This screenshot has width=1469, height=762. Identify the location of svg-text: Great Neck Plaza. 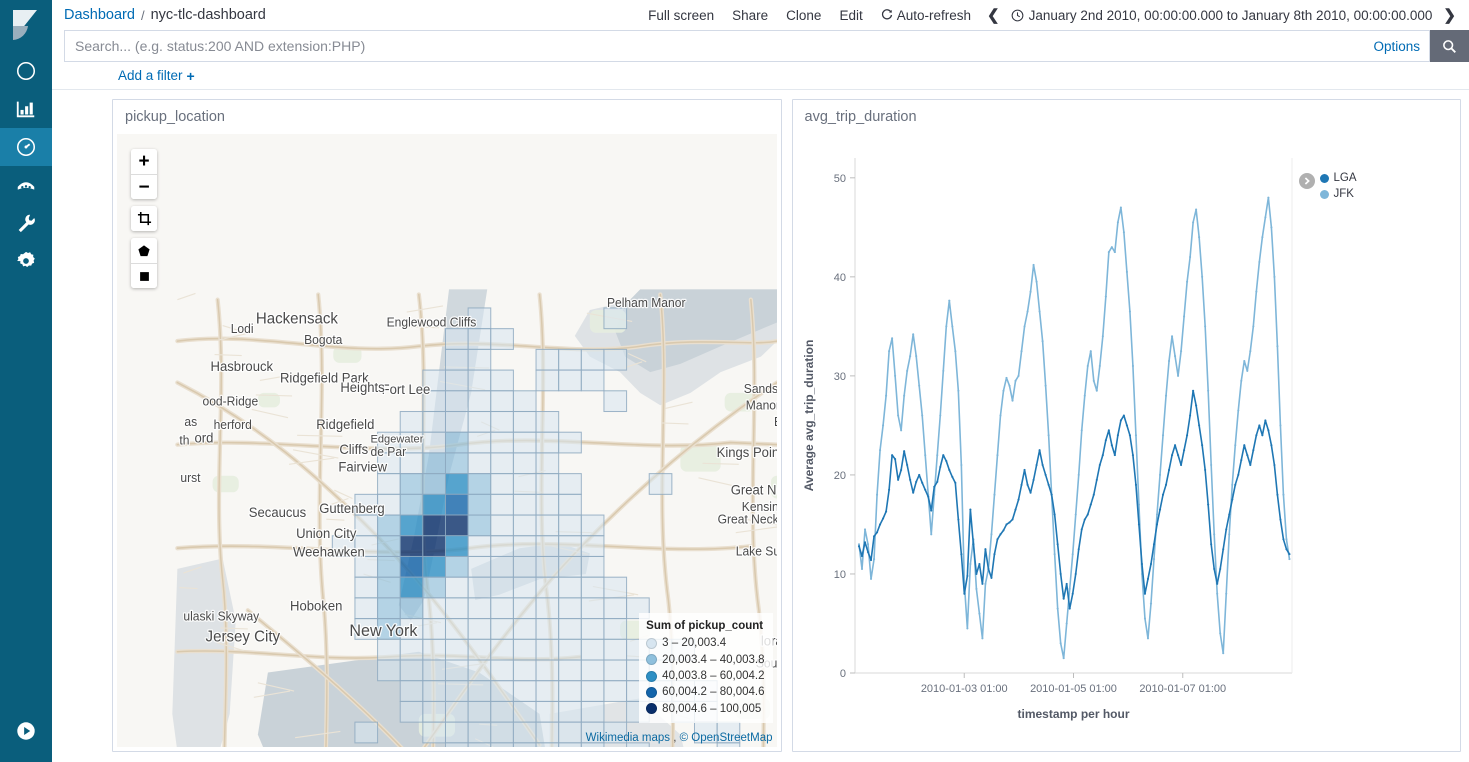
(747, 519).